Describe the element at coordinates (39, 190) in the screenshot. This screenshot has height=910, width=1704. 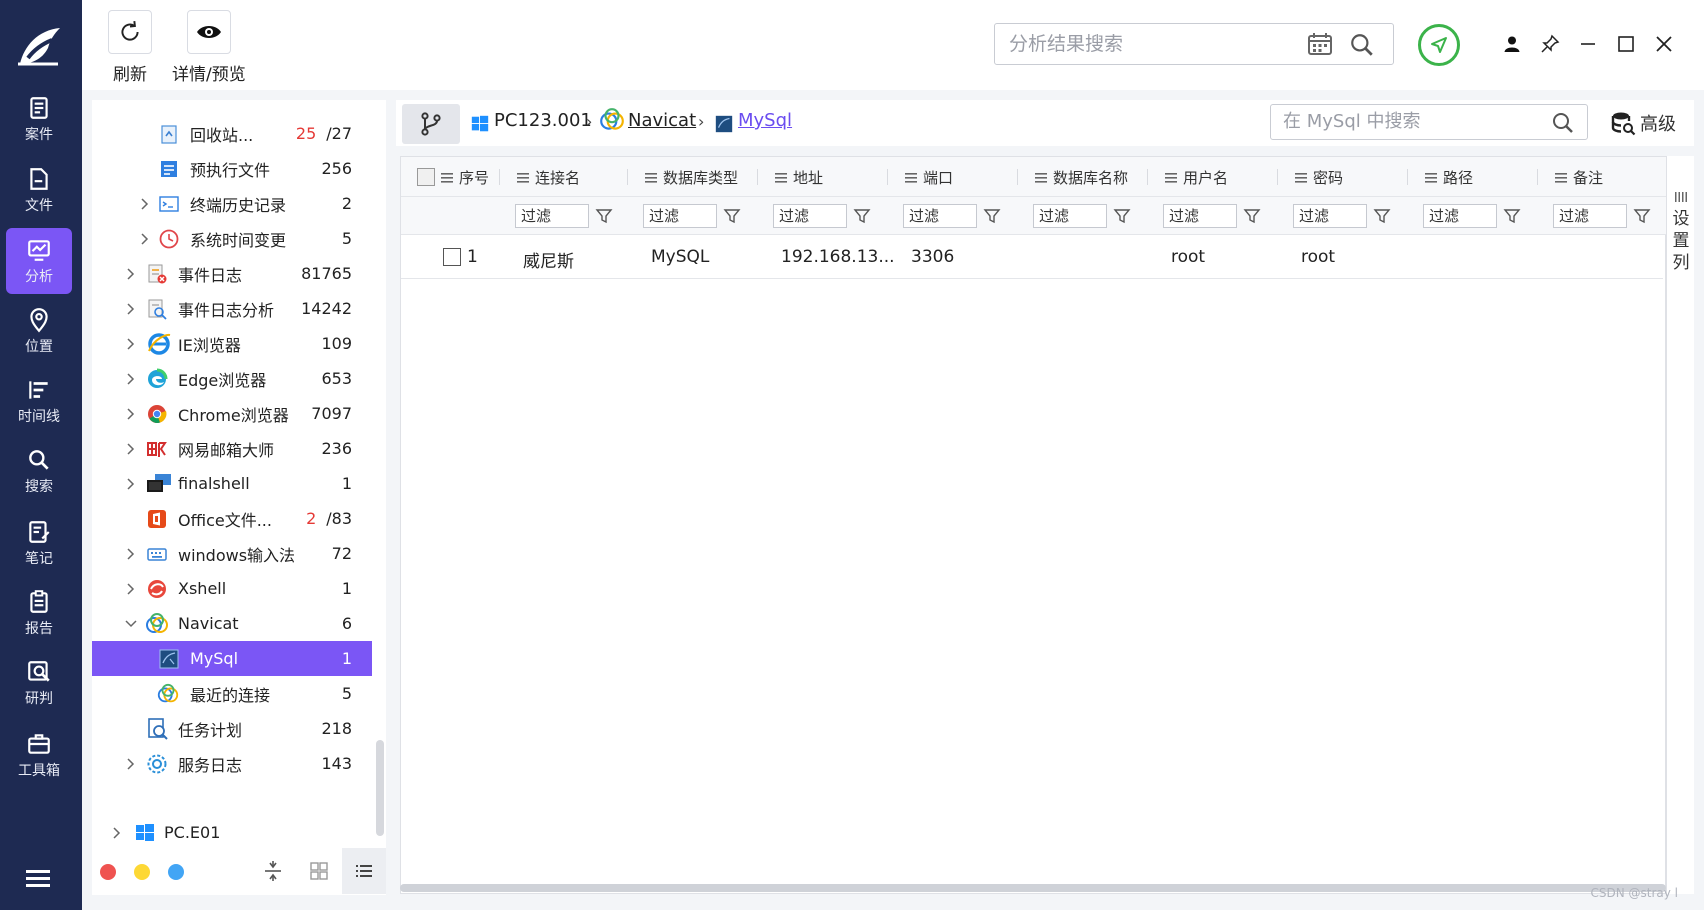
I see `nav-file: 文件` at that location.